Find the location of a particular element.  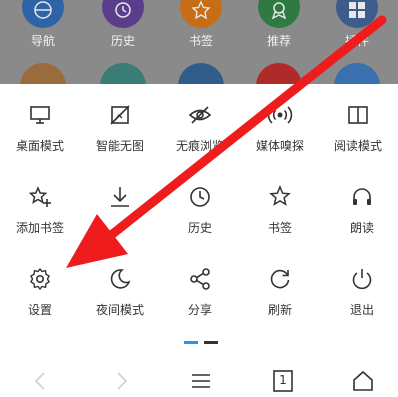

menu-item-label: 朗读 is located at coordinates (361, 228).